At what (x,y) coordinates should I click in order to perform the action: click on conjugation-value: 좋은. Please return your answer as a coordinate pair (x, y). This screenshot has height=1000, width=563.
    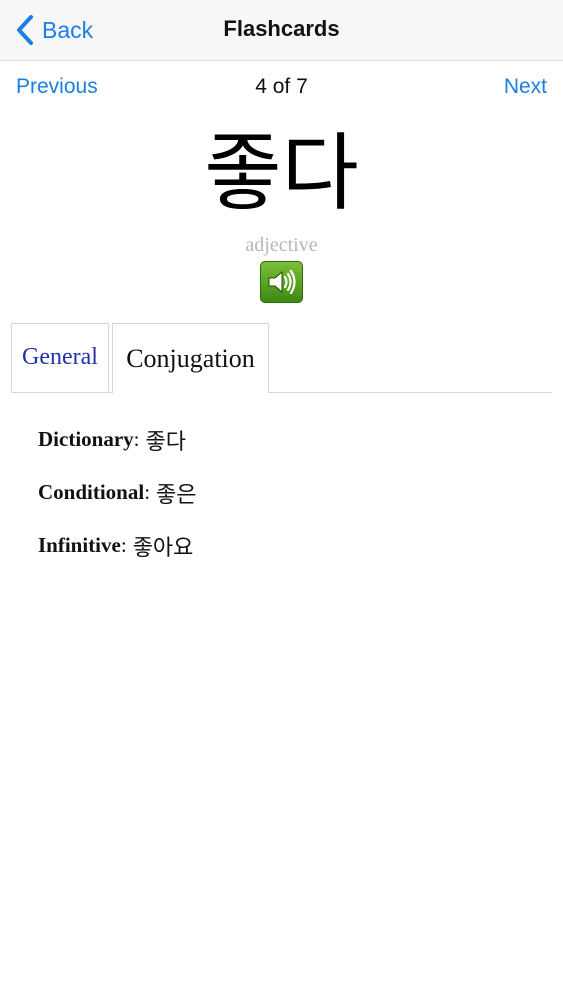
    Looking at the image, I should click on (176, 495).